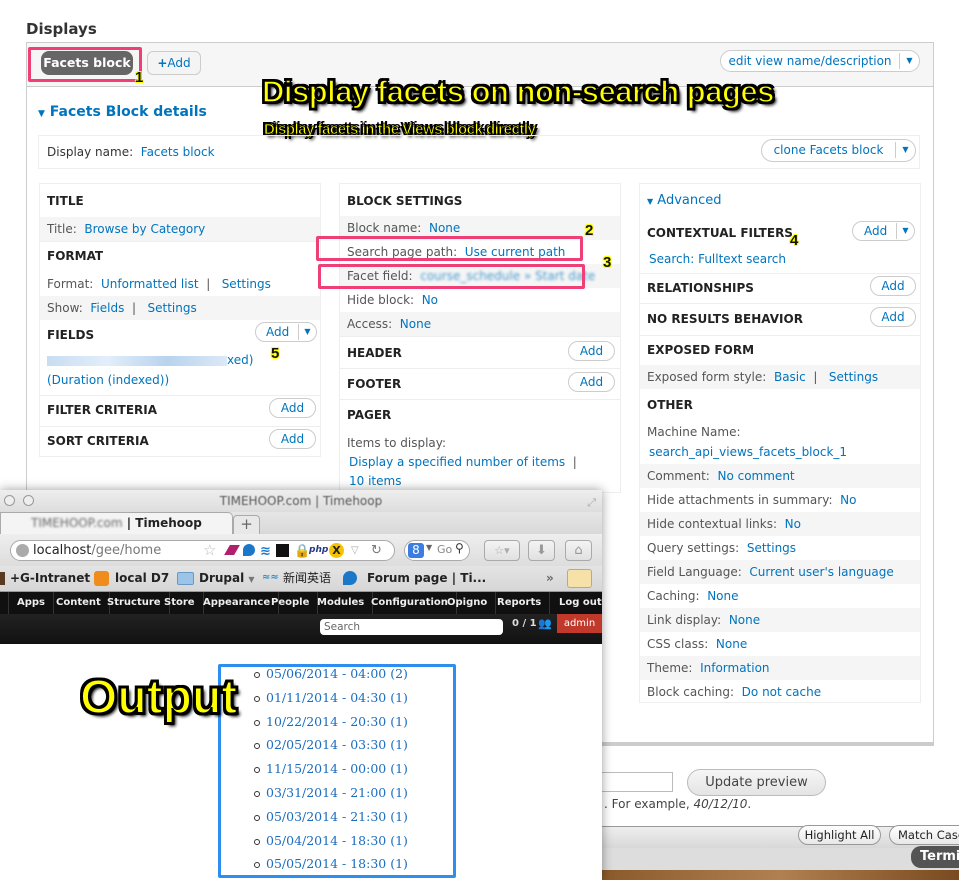  Describe the element at coordinates (174, 63) in the screenshot. I see `add-display-button: +Add` at that location.